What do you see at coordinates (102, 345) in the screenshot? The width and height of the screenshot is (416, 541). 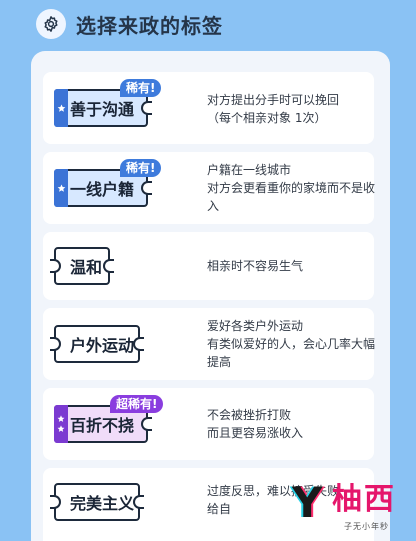 I see `tag-label: 户外运动` at bounding box center [102, 345].